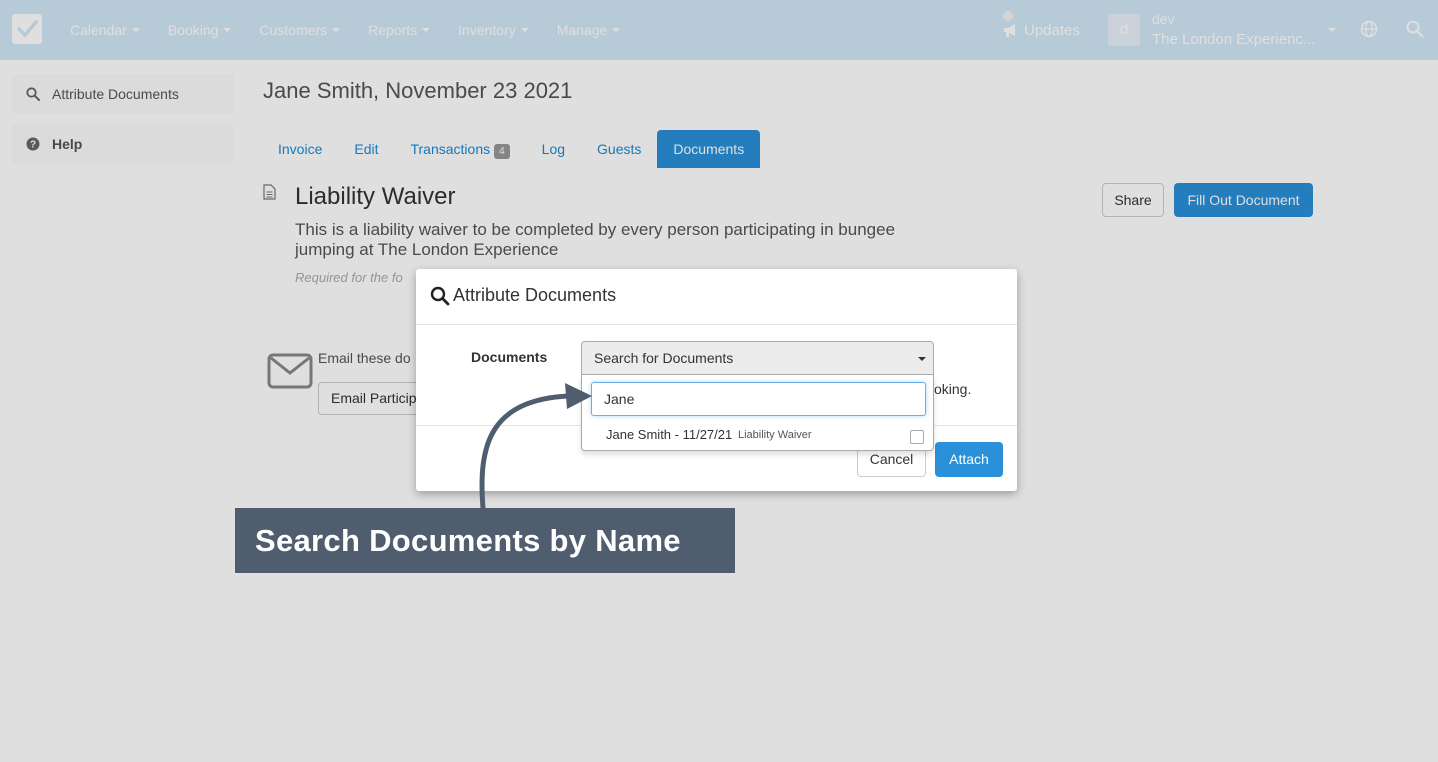  What do you see at coordinates (969, 459) in the screenshot?
I see `attach-button: Attach` at bounding box center [969, 459].